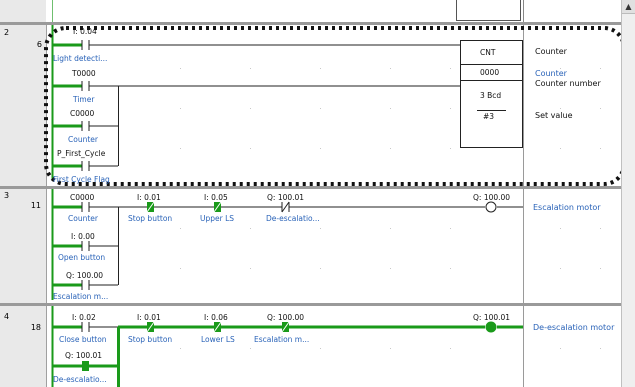 The width and height of the screenshot is (635, 387). I want to click on contact-label: Lower LS, so click(218, 339).